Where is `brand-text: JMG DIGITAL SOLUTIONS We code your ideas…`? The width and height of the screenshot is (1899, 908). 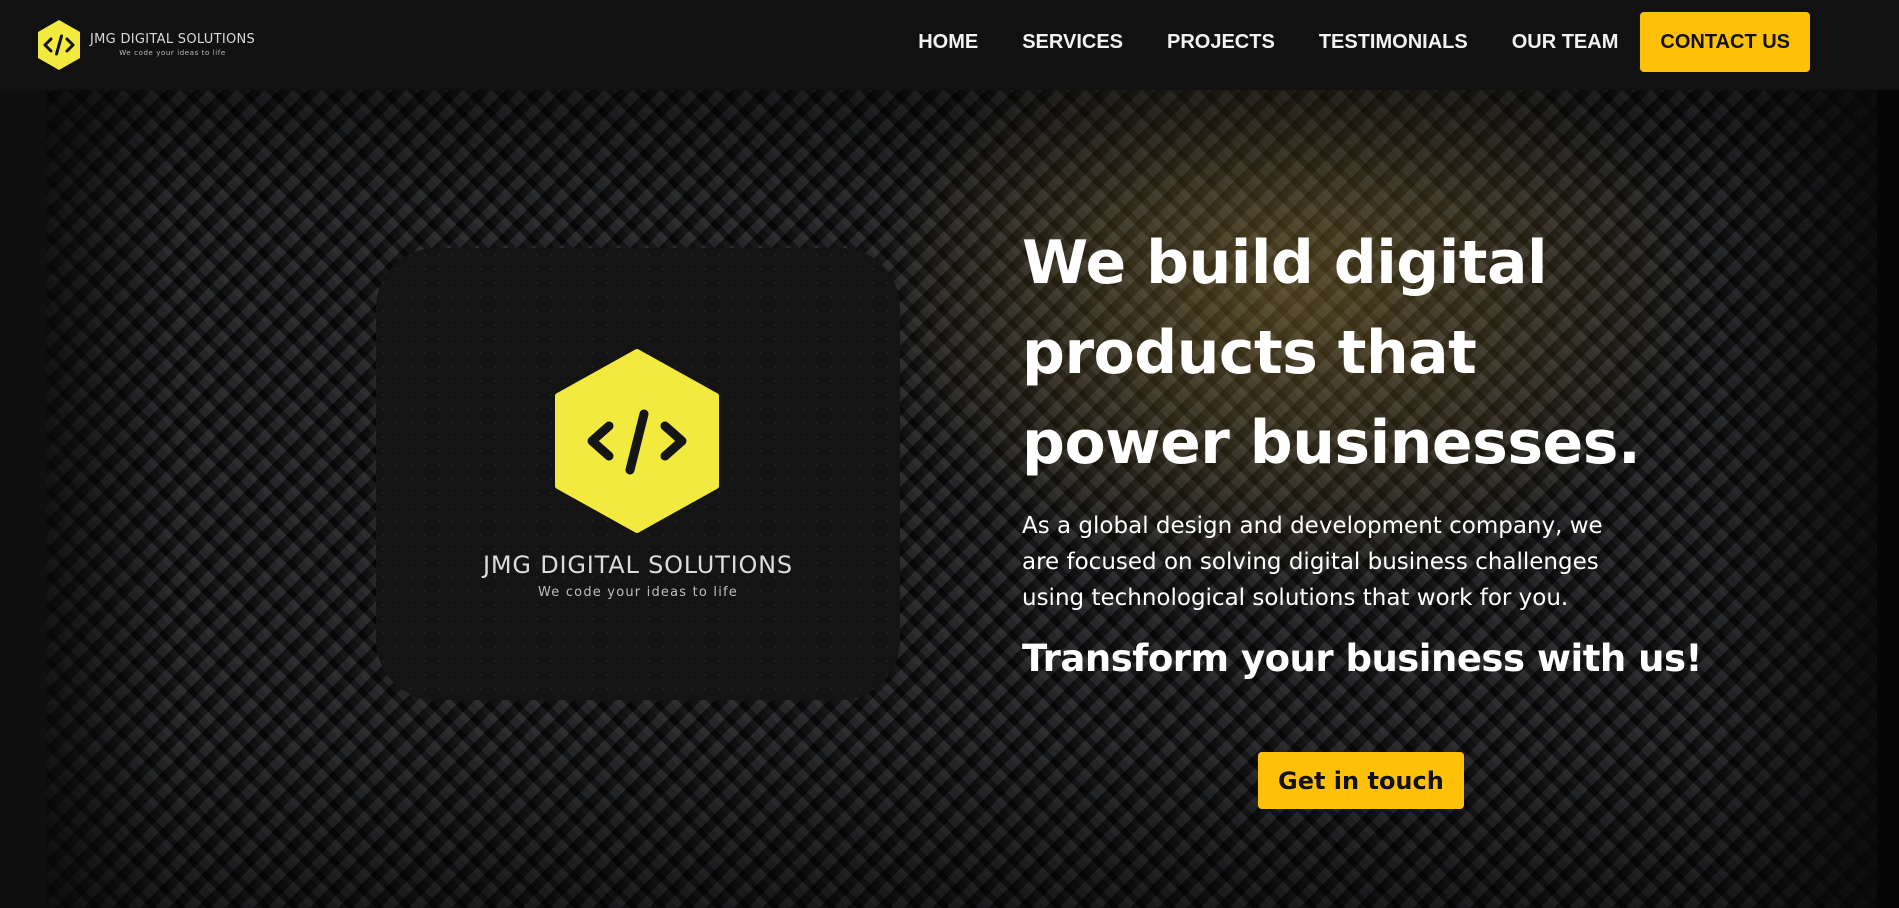 brand-text: JMG DIGITAL SOLUTIONS We code your ideas… is located at coordinates (172, 44).